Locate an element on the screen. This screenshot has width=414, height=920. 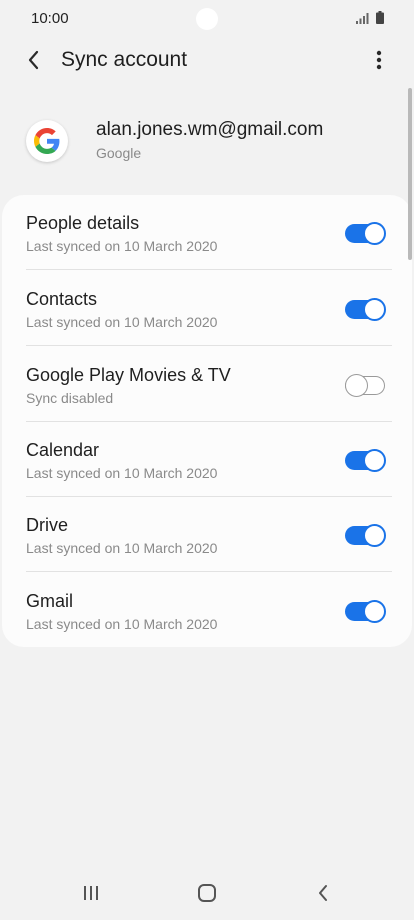
app-bar: Sync account is located at coordinates (207, 60).